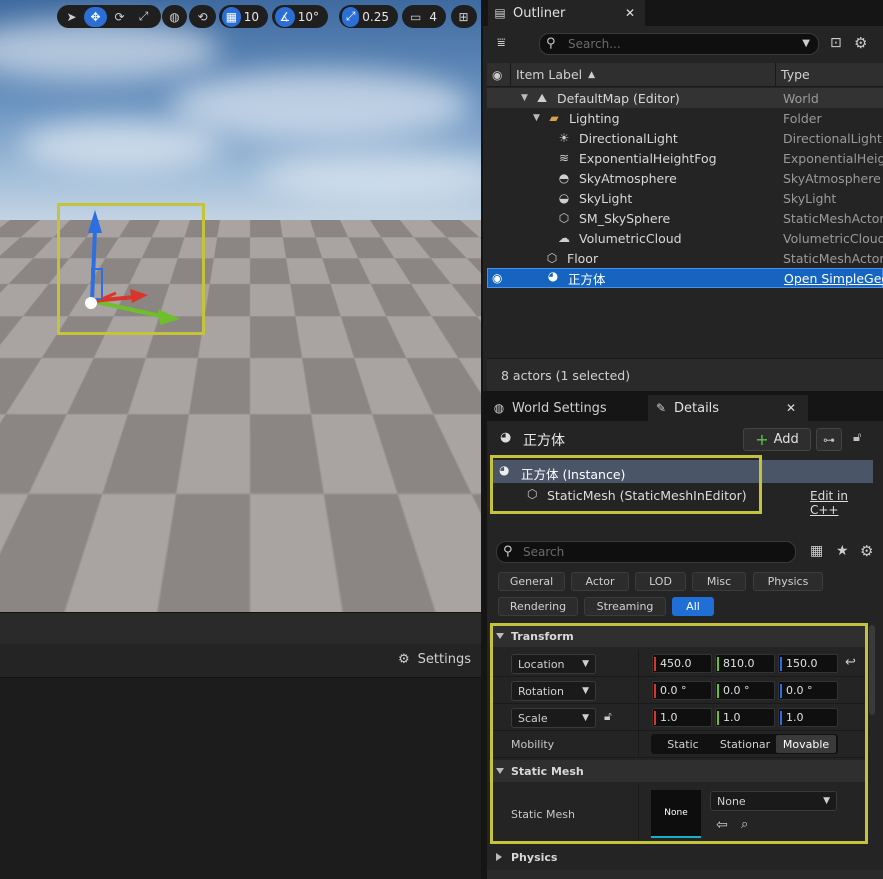 The height and width of the screenshot is (879, 883). What do you see at coordinates (285, 16) in the screenshot?
I see `rotation-snap-icon: ∡` at bounding box center [285, 16].